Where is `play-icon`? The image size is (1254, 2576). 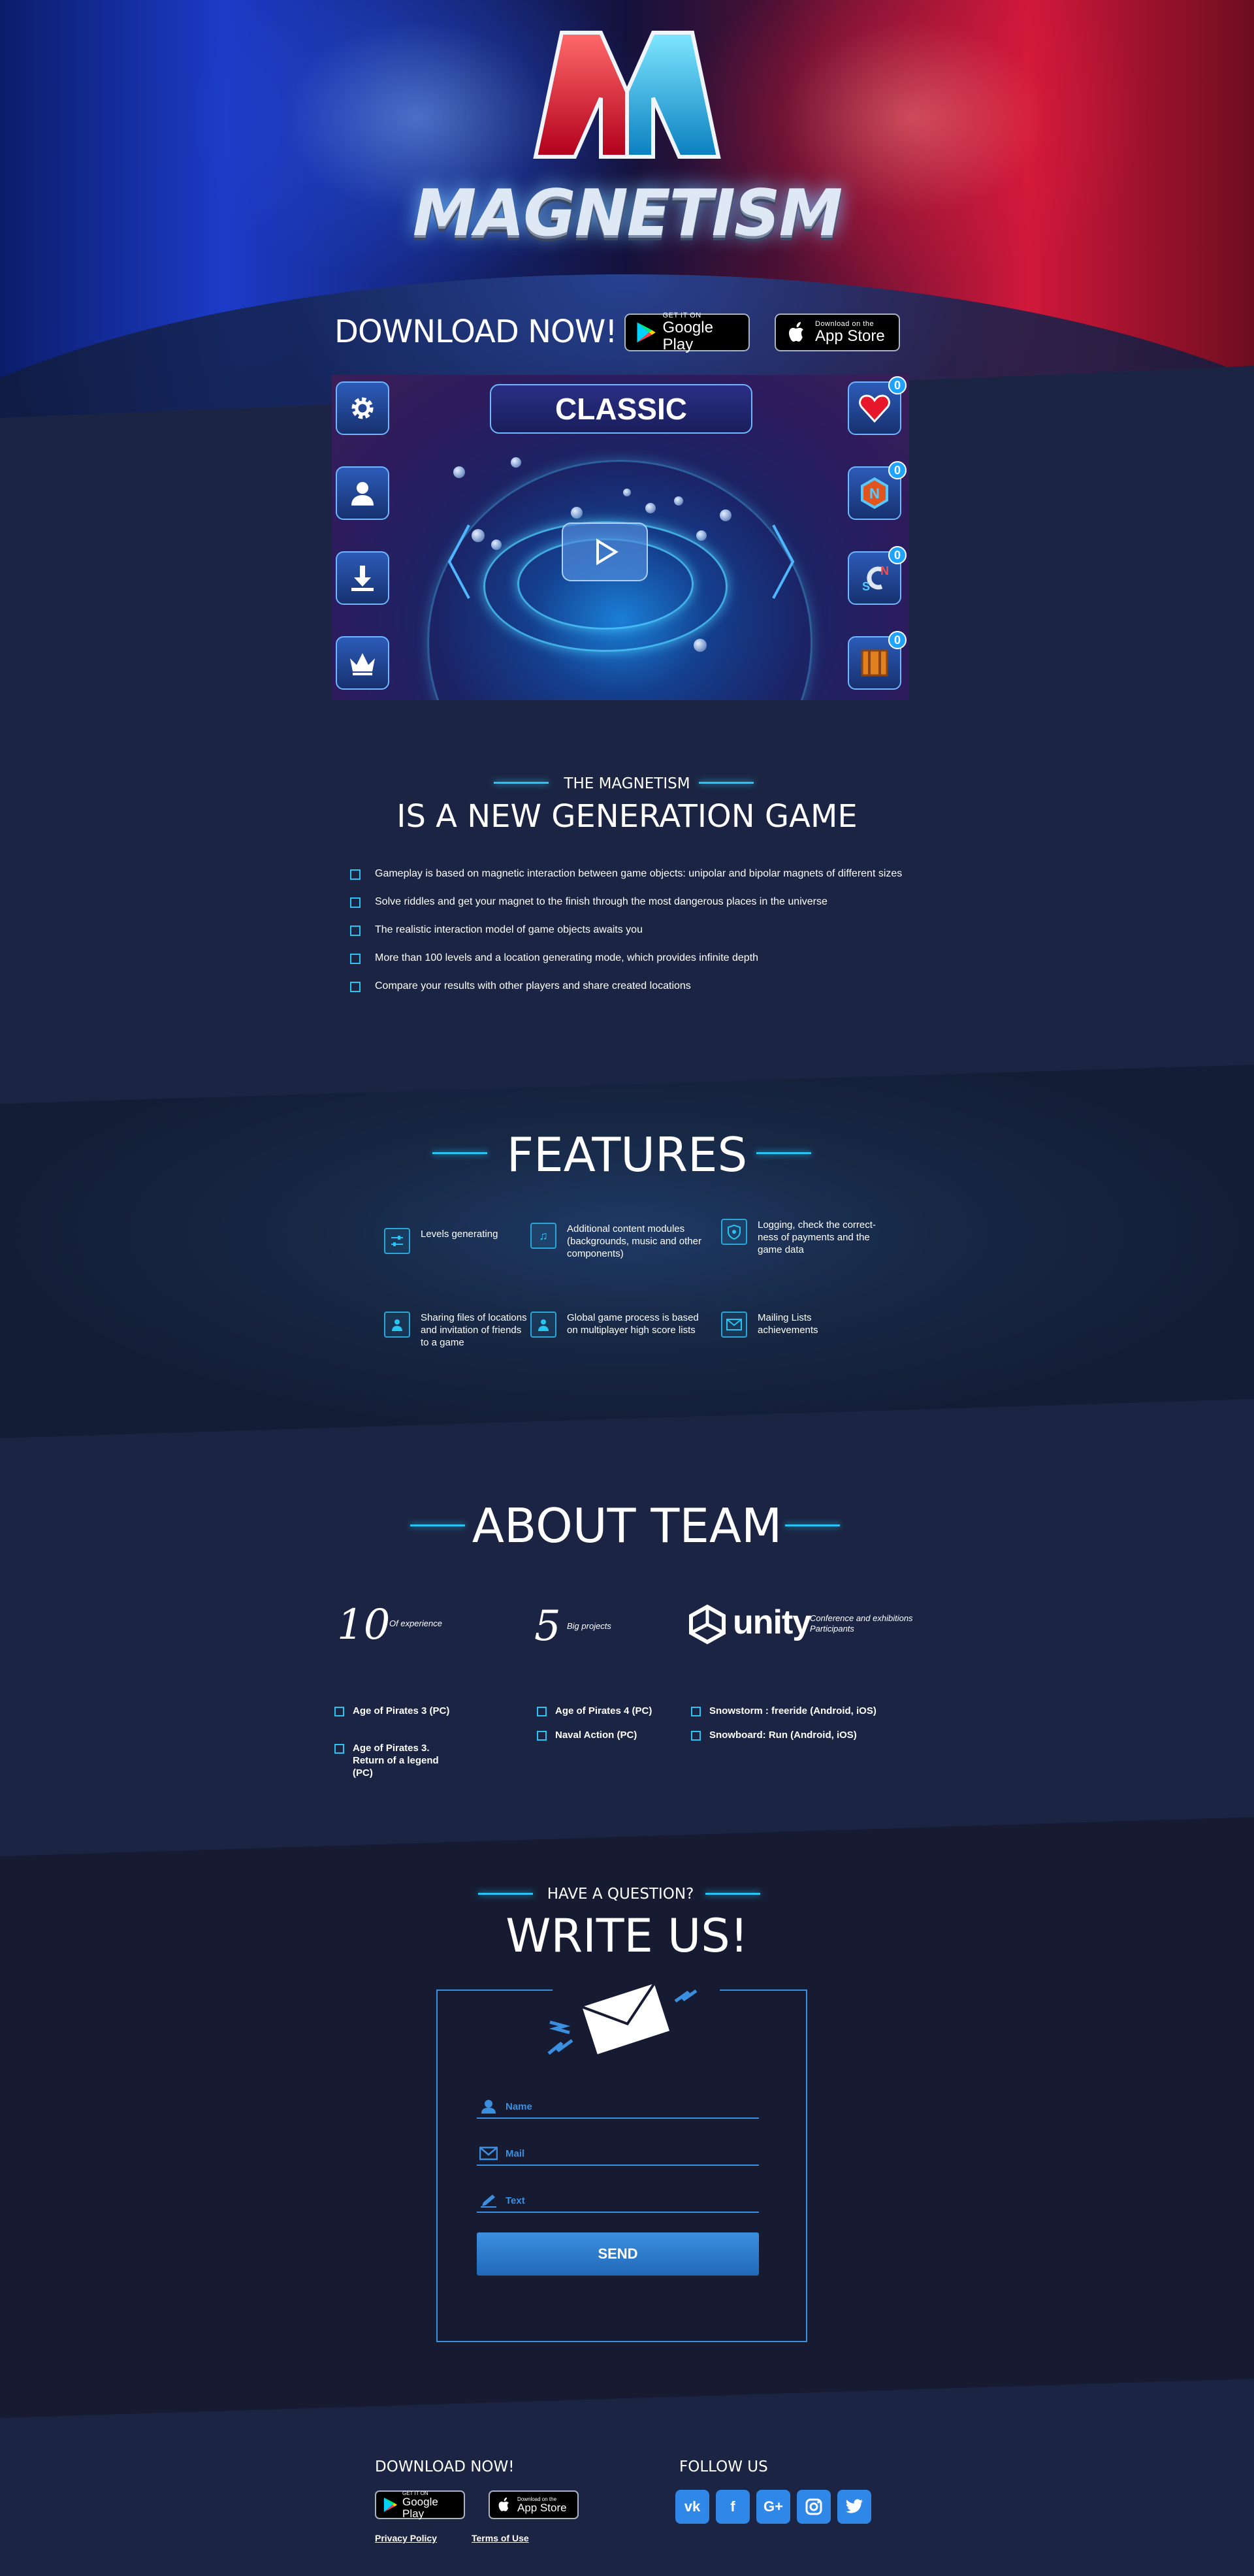
play-icon is located at coordinates (607, 552).